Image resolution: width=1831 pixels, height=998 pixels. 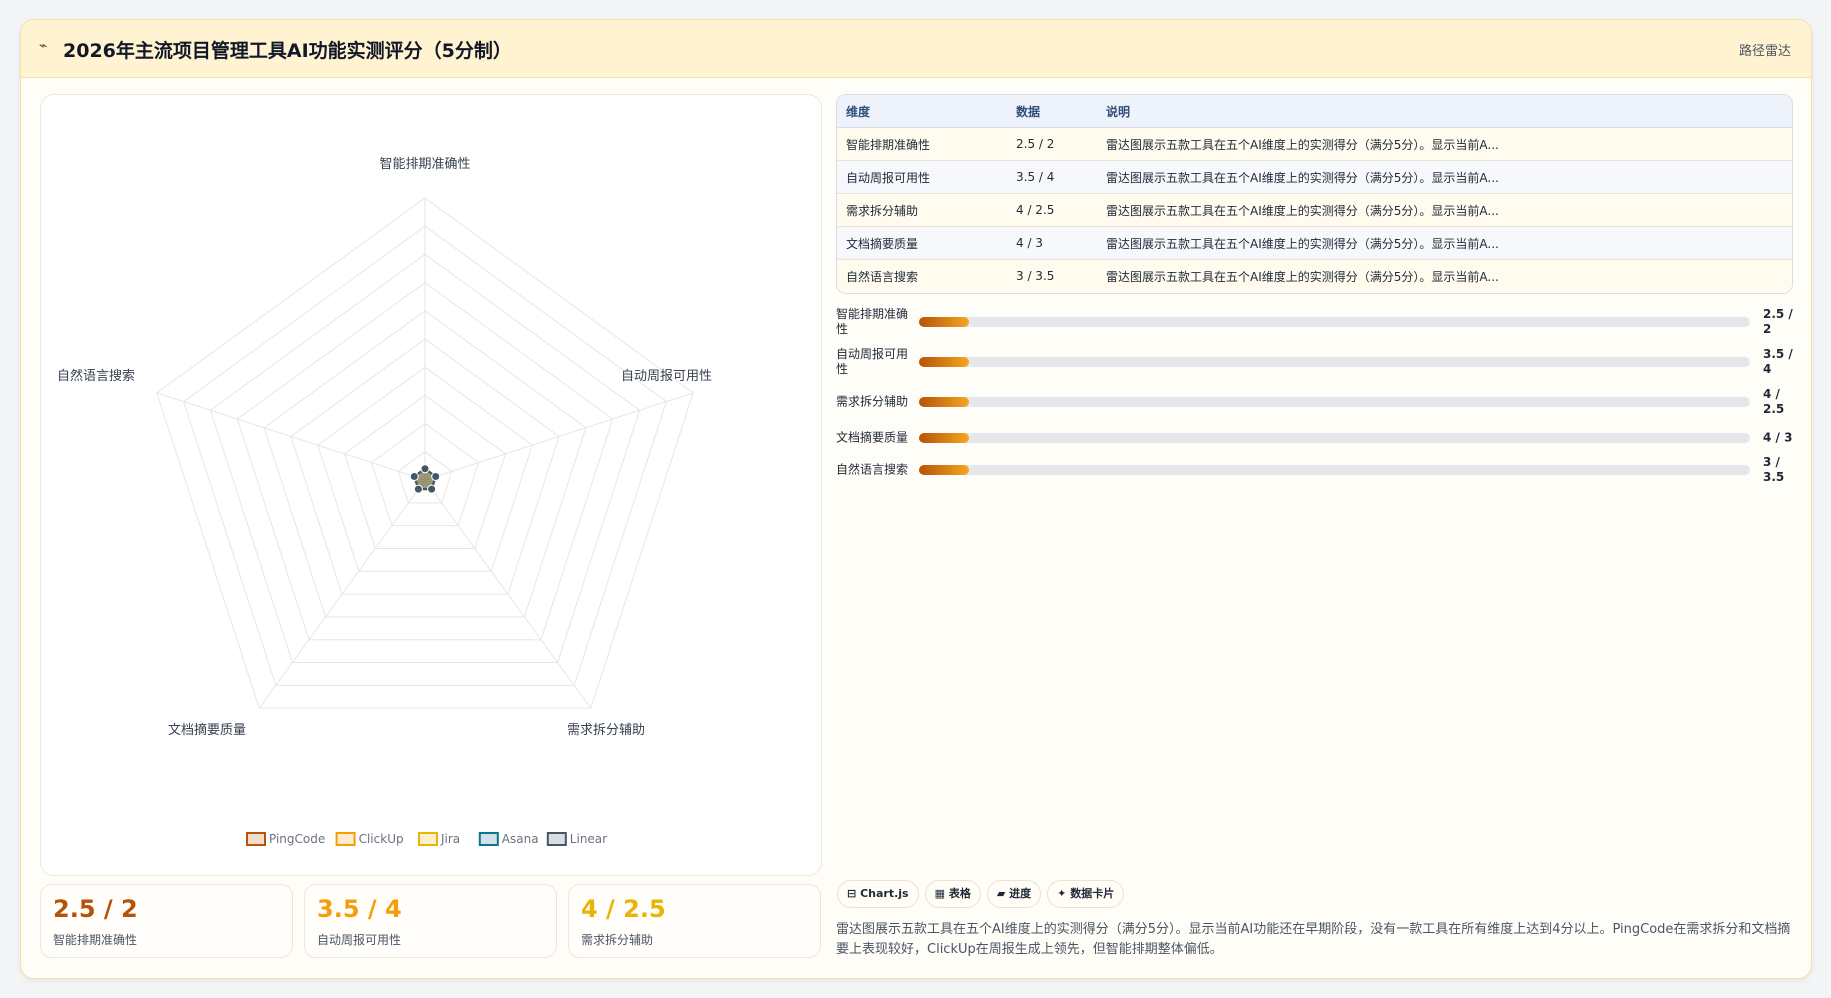 What do you see at coordinates (359, 909) in the screenshot?
I see `kpi-value: 3.5 / 4` at bounding box center [359, 909].